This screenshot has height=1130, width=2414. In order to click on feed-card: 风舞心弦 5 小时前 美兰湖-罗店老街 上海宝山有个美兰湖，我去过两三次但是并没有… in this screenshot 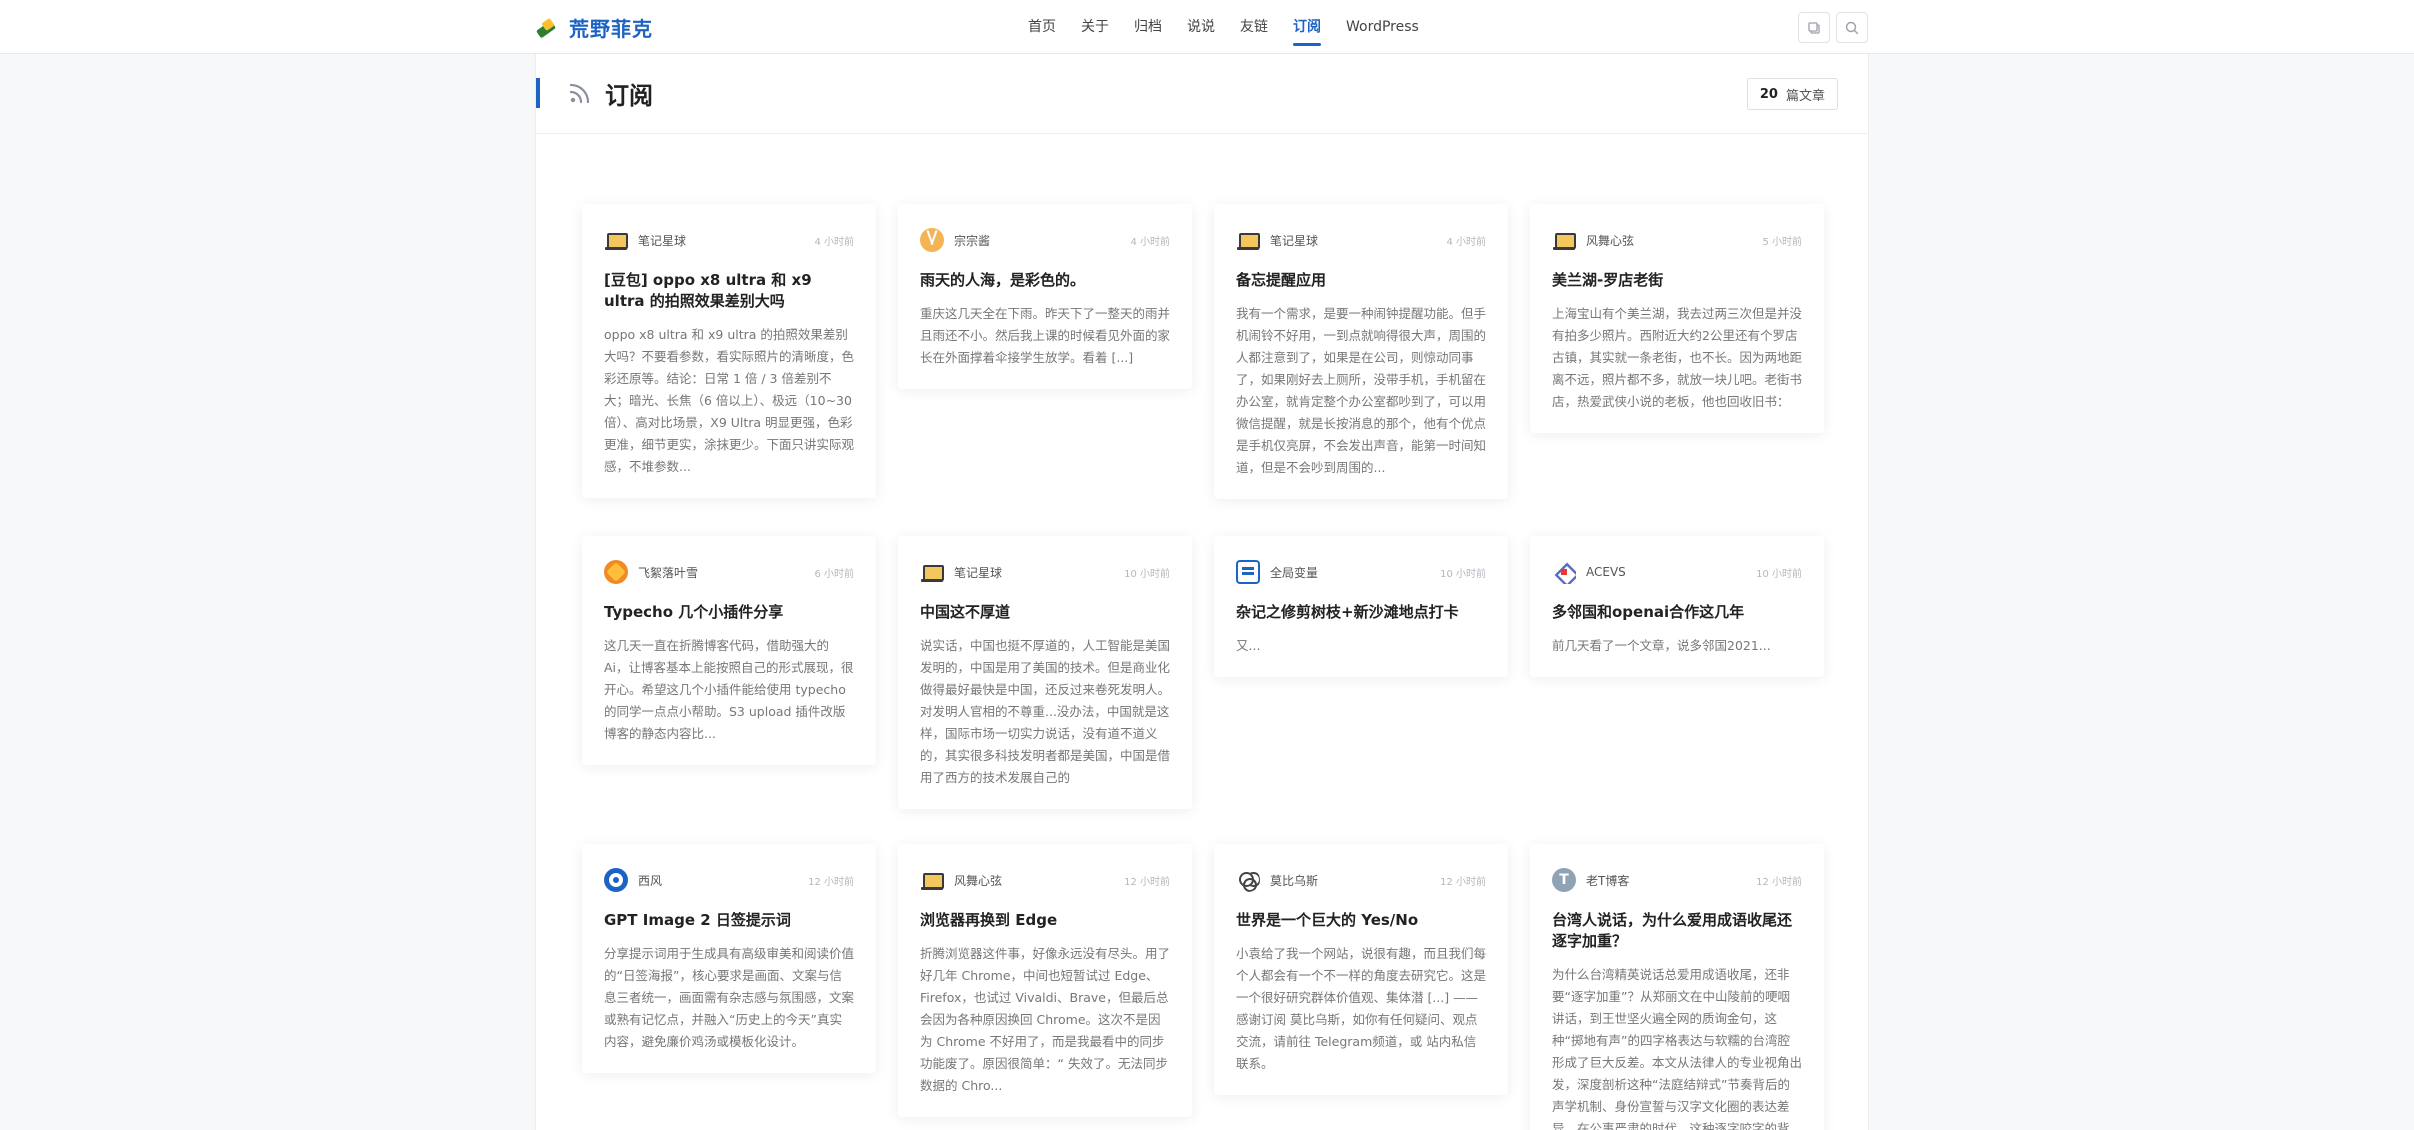, I will do `click(1677, 318)`.